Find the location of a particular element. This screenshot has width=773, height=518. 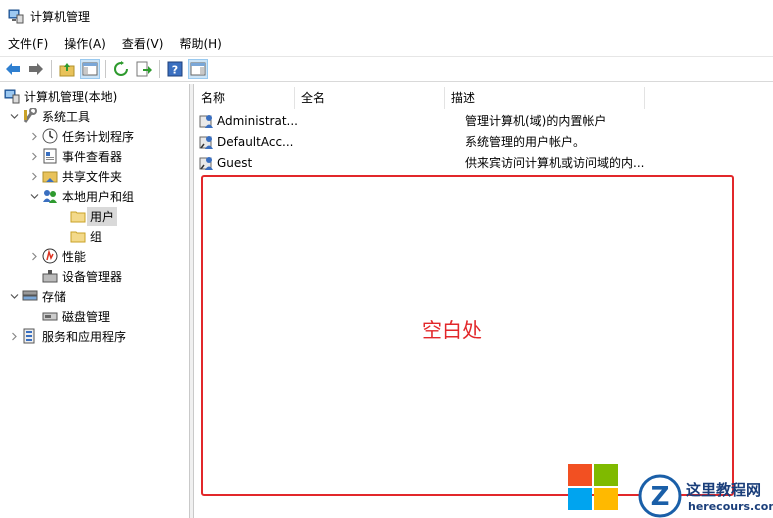

user-description: 管理计算机(域)的内置帐户 is located at coordinates (536, 121).